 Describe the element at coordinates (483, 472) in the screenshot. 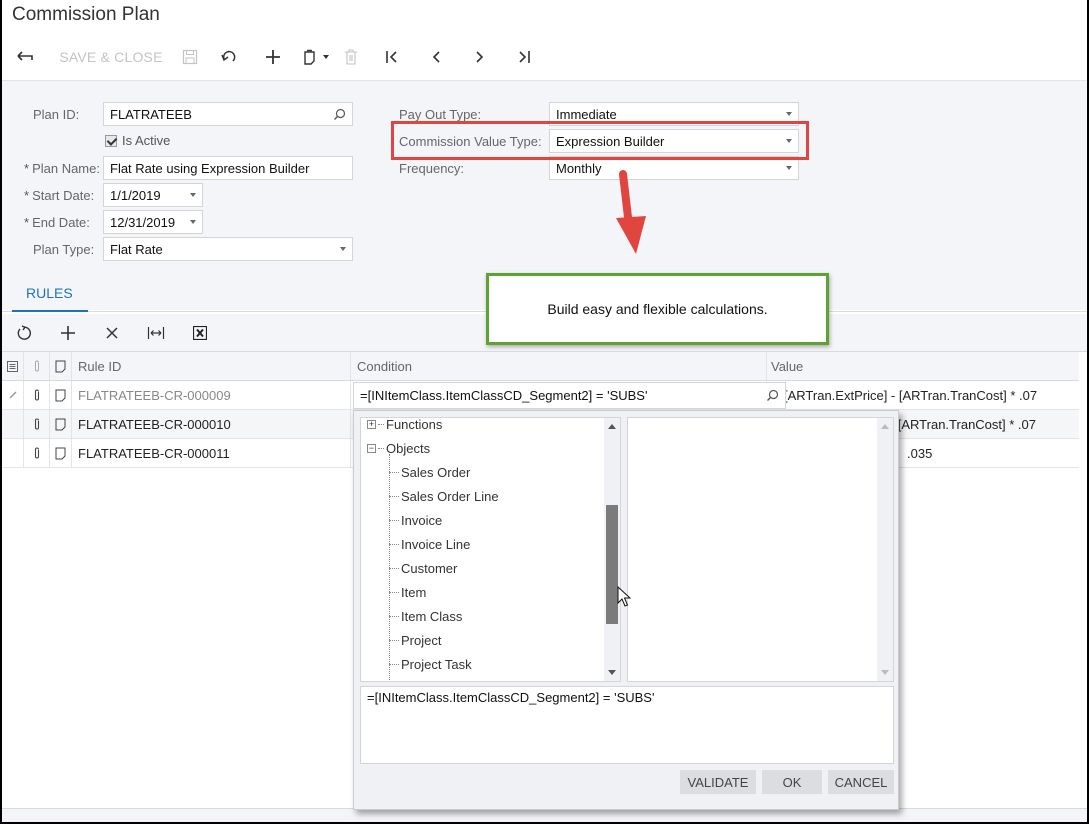

I see `tree-item-sales-order: Sales Order` at that location.